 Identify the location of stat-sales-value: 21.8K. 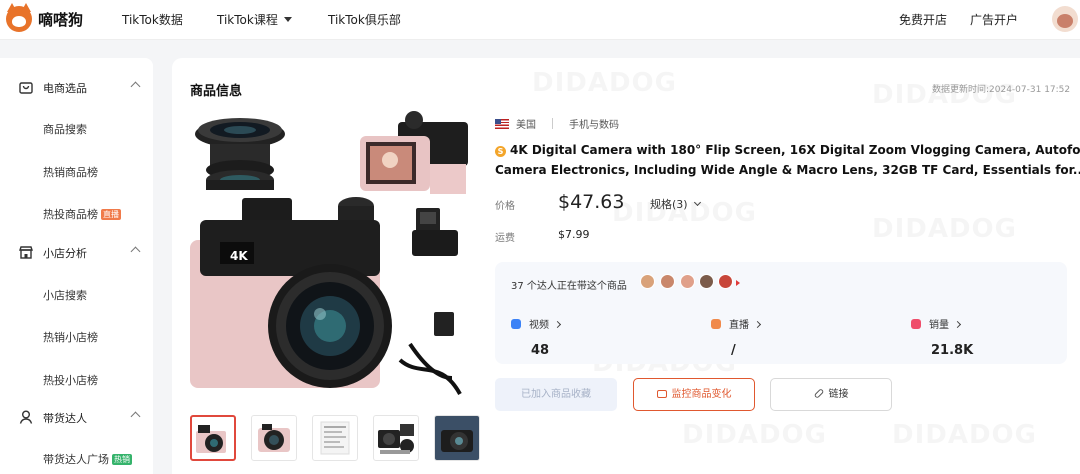
(952, 350).